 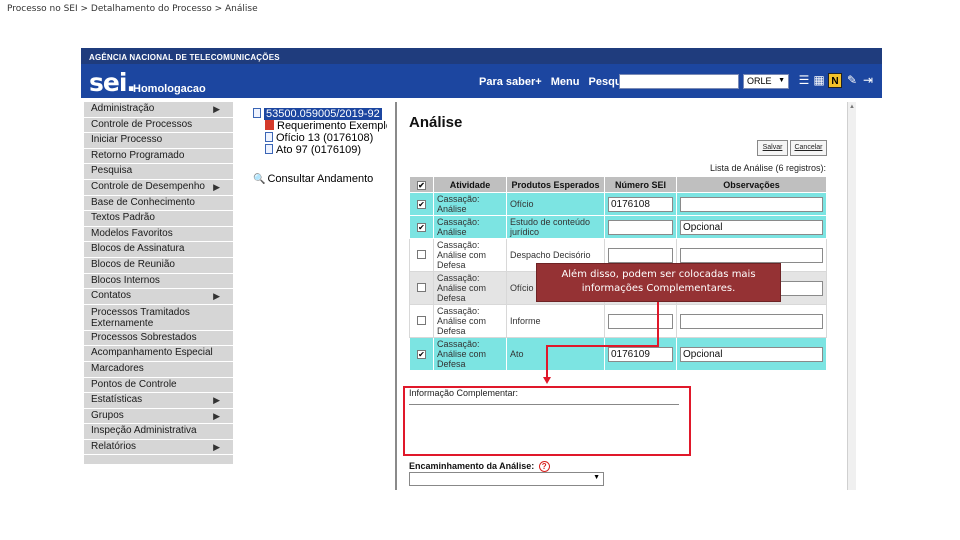 I want to click on row-check-cell, so click(x=421, y=288).